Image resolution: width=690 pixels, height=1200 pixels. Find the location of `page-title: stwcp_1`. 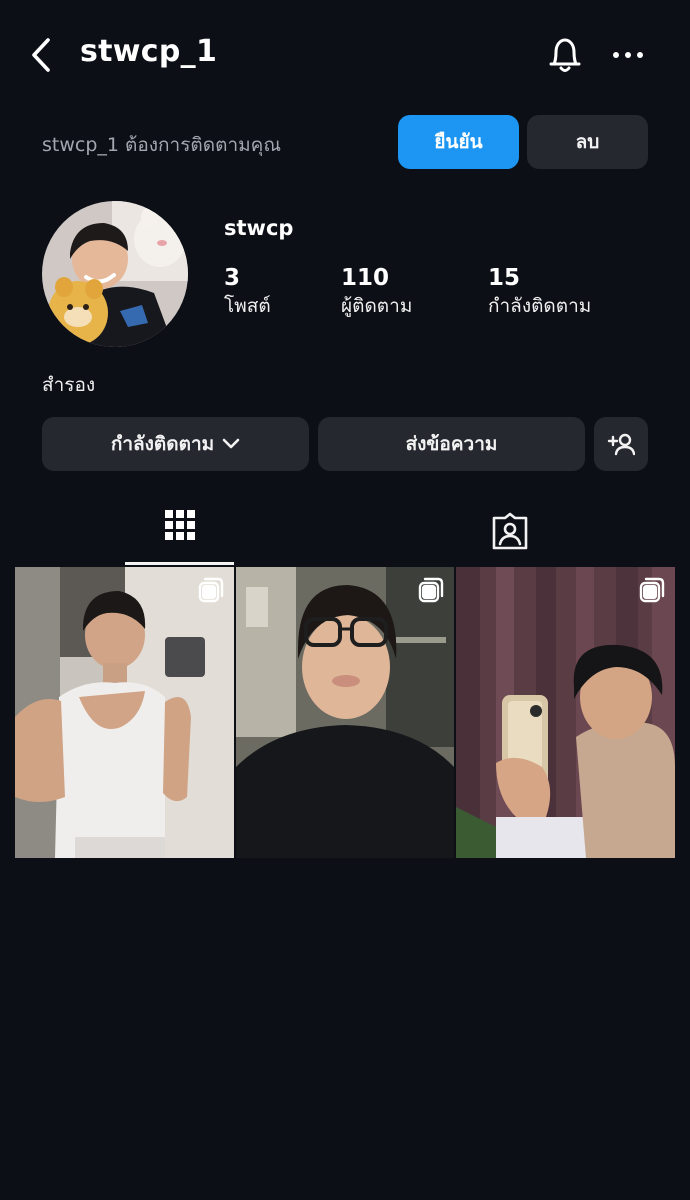

page-title: stwcp_1 is located at coordinates (149, 51).